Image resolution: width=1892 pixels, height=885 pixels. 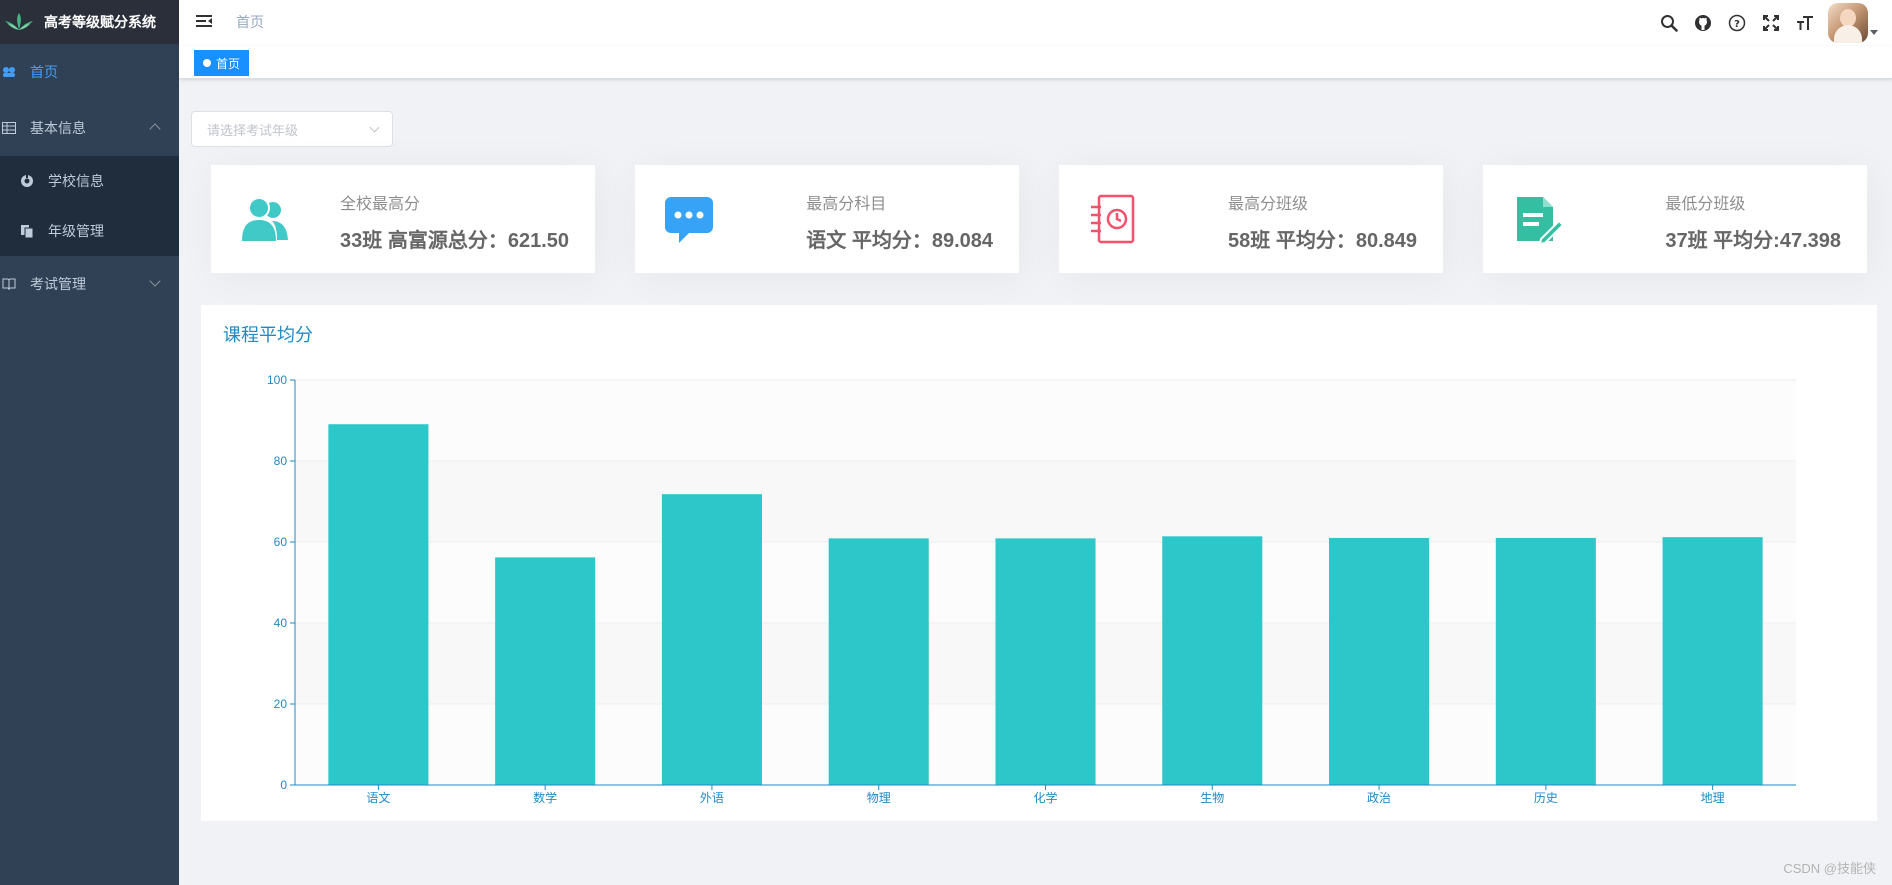 I want to click on card-label: 最高分科目, so click(x=846, y=204).